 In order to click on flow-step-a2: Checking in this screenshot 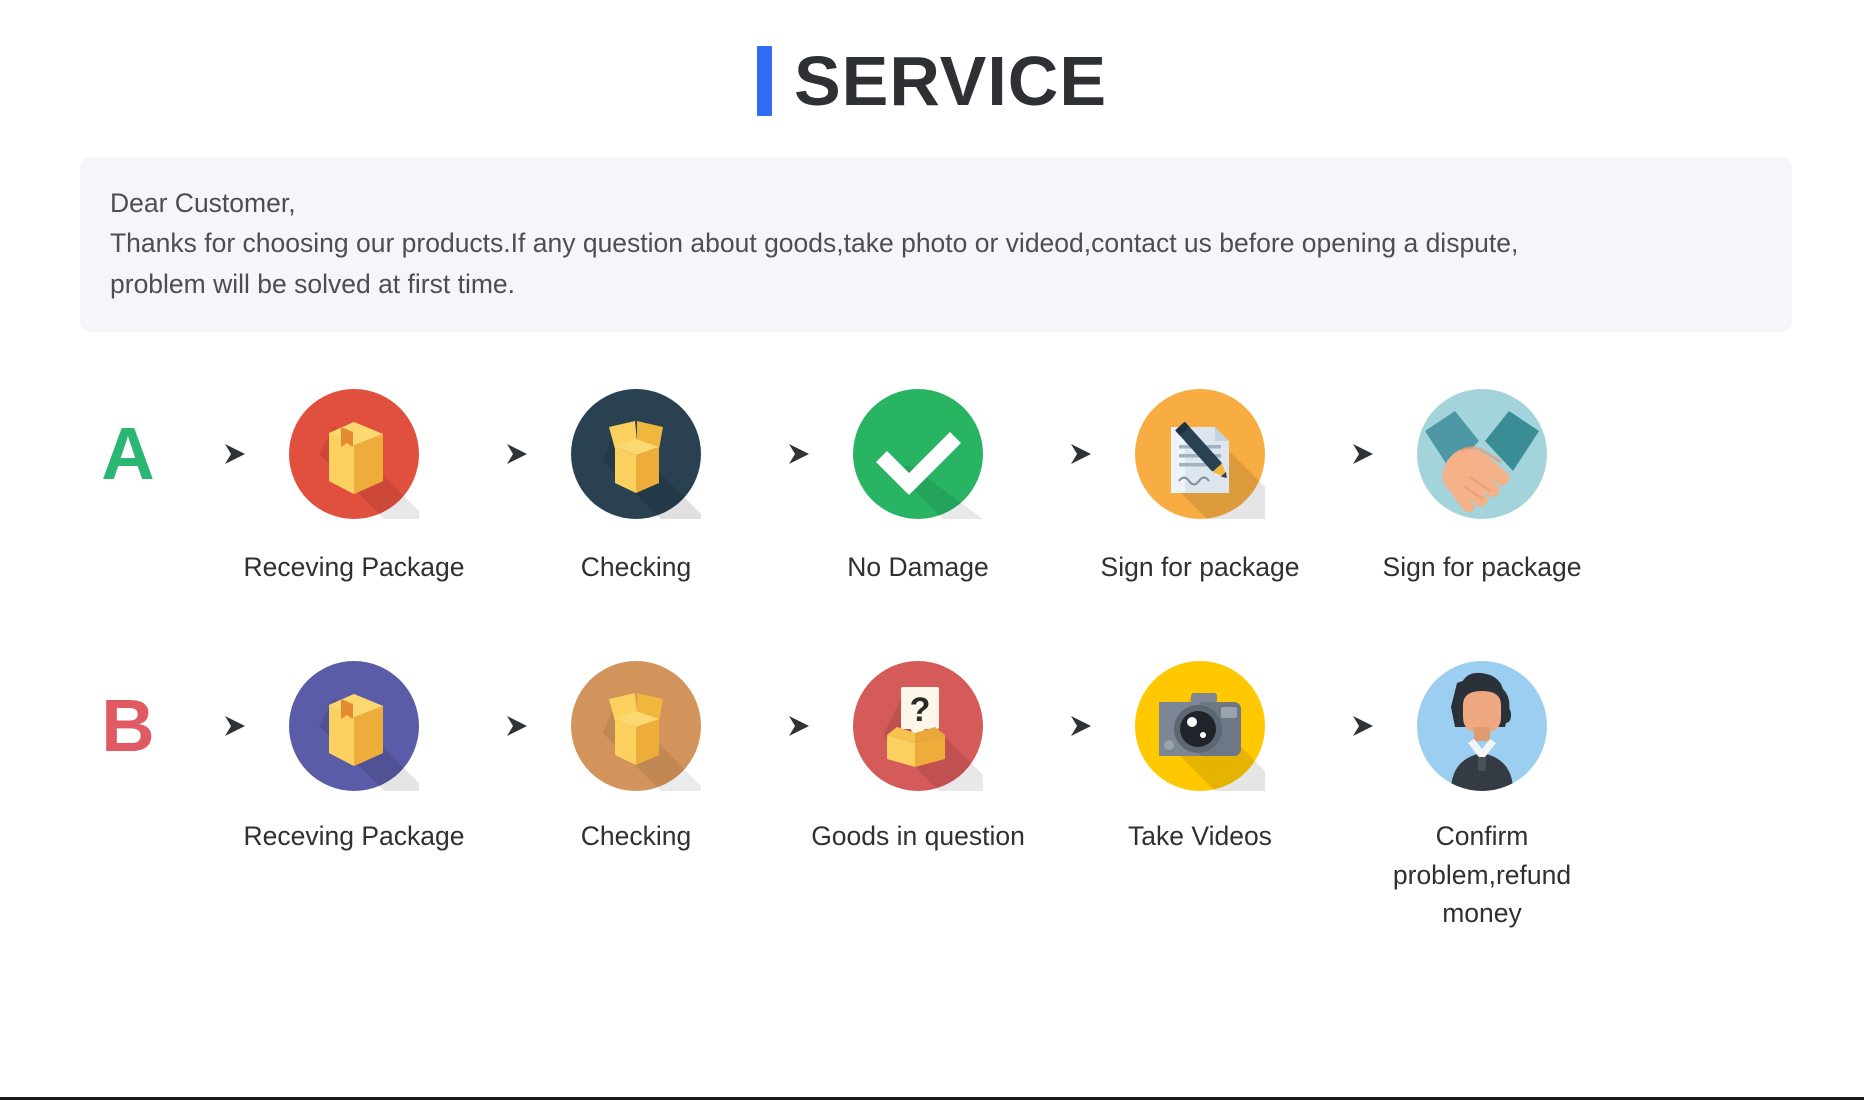, I will do `click(636, 475)`.